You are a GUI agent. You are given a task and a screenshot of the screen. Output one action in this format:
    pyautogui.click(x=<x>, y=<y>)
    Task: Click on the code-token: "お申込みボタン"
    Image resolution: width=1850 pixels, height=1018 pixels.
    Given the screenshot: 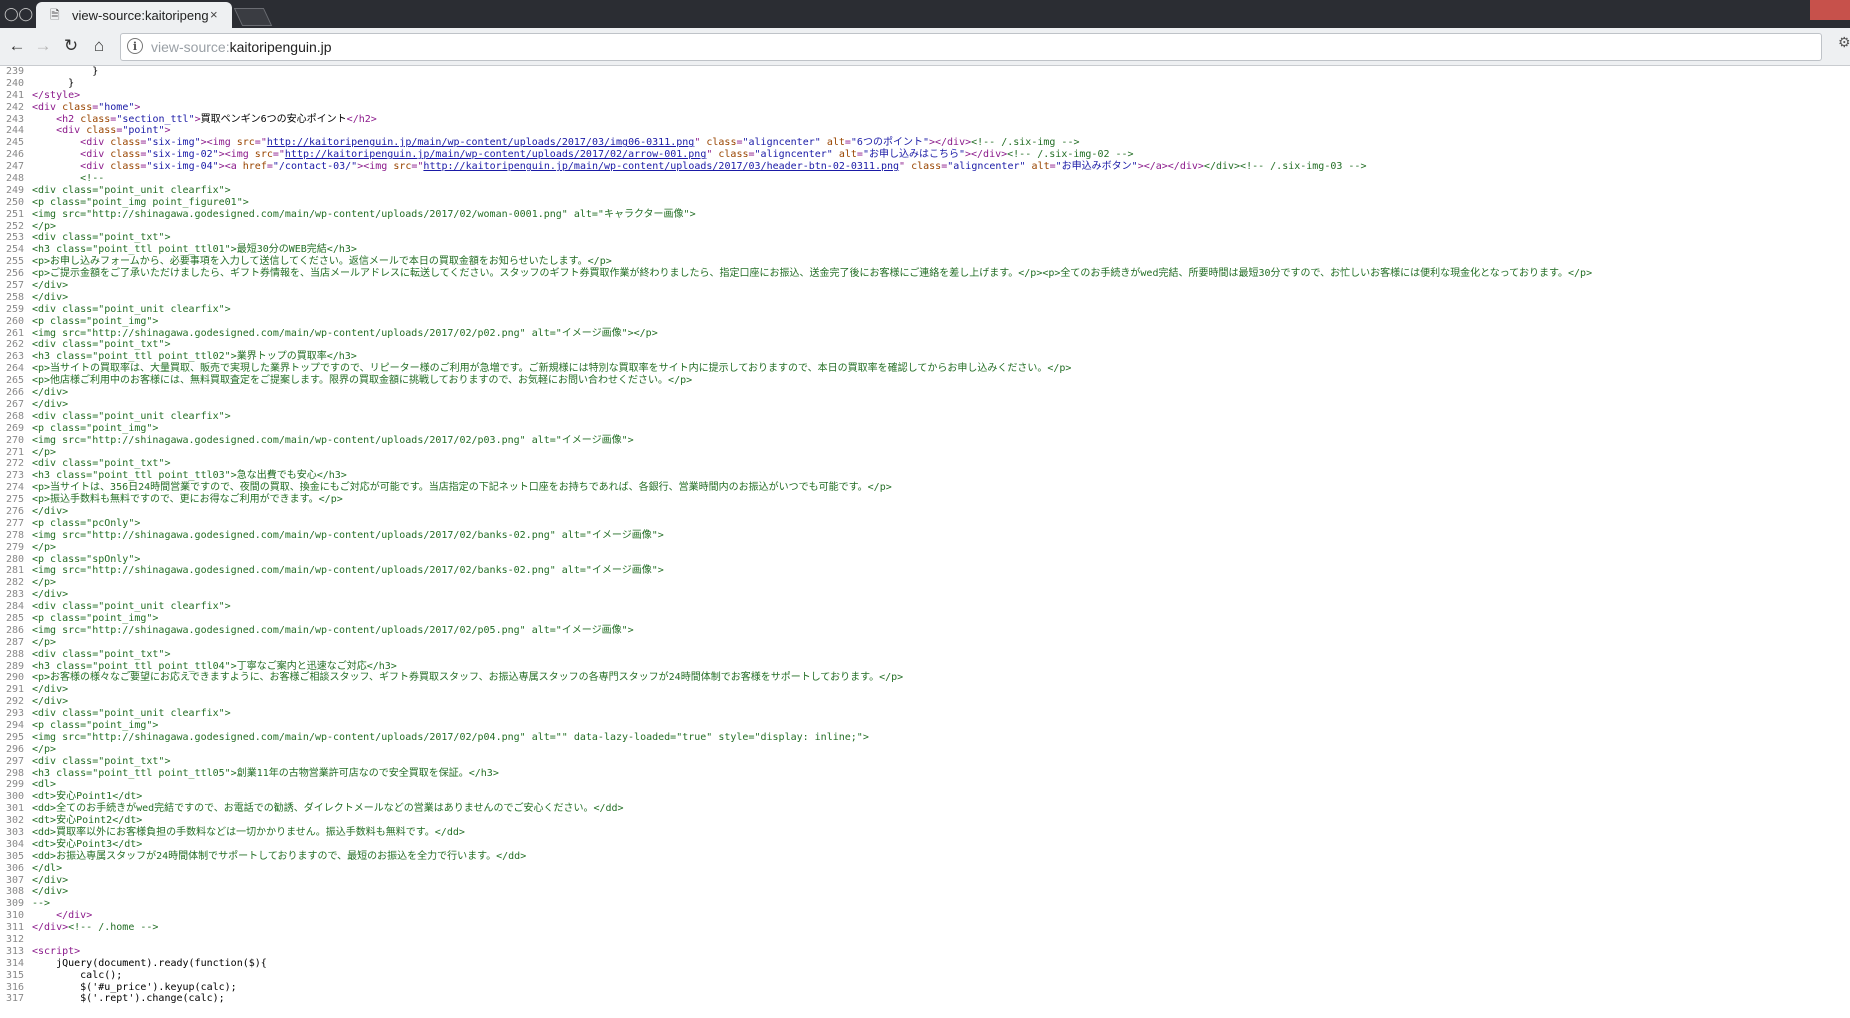 What is the action you would take?
    pyautogui.click(x=1096, y=167)
    